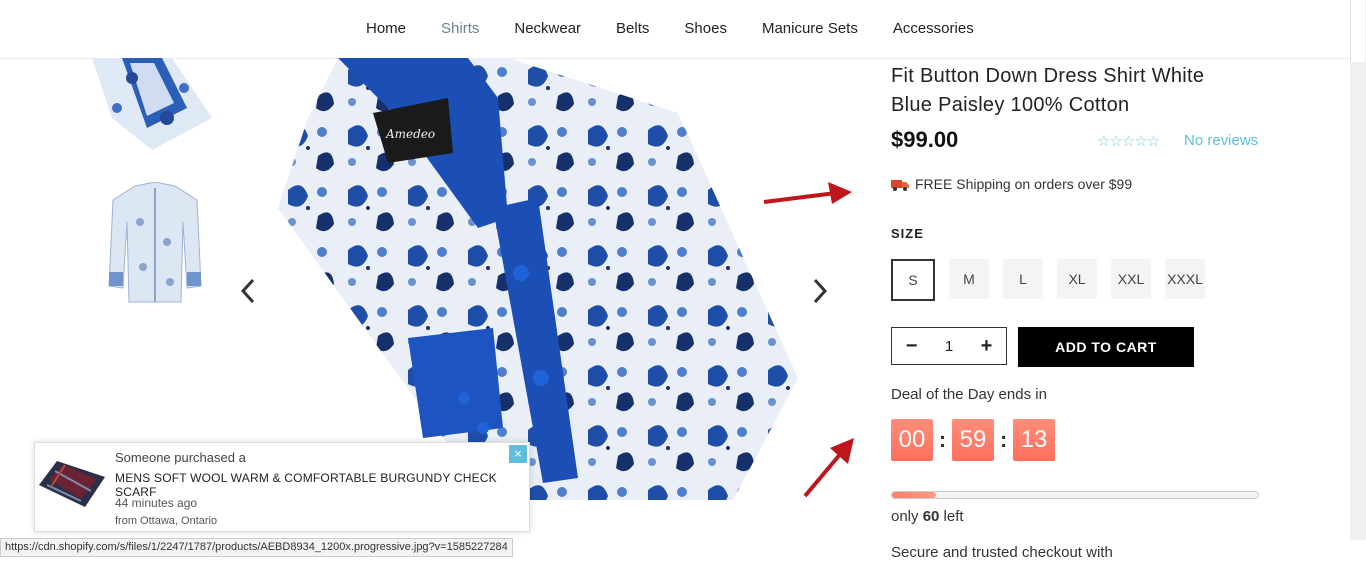 This screenshot has height=561, width=1366. I want to click on popup-location: from Ottawa, Ontario, so click(166, 521).